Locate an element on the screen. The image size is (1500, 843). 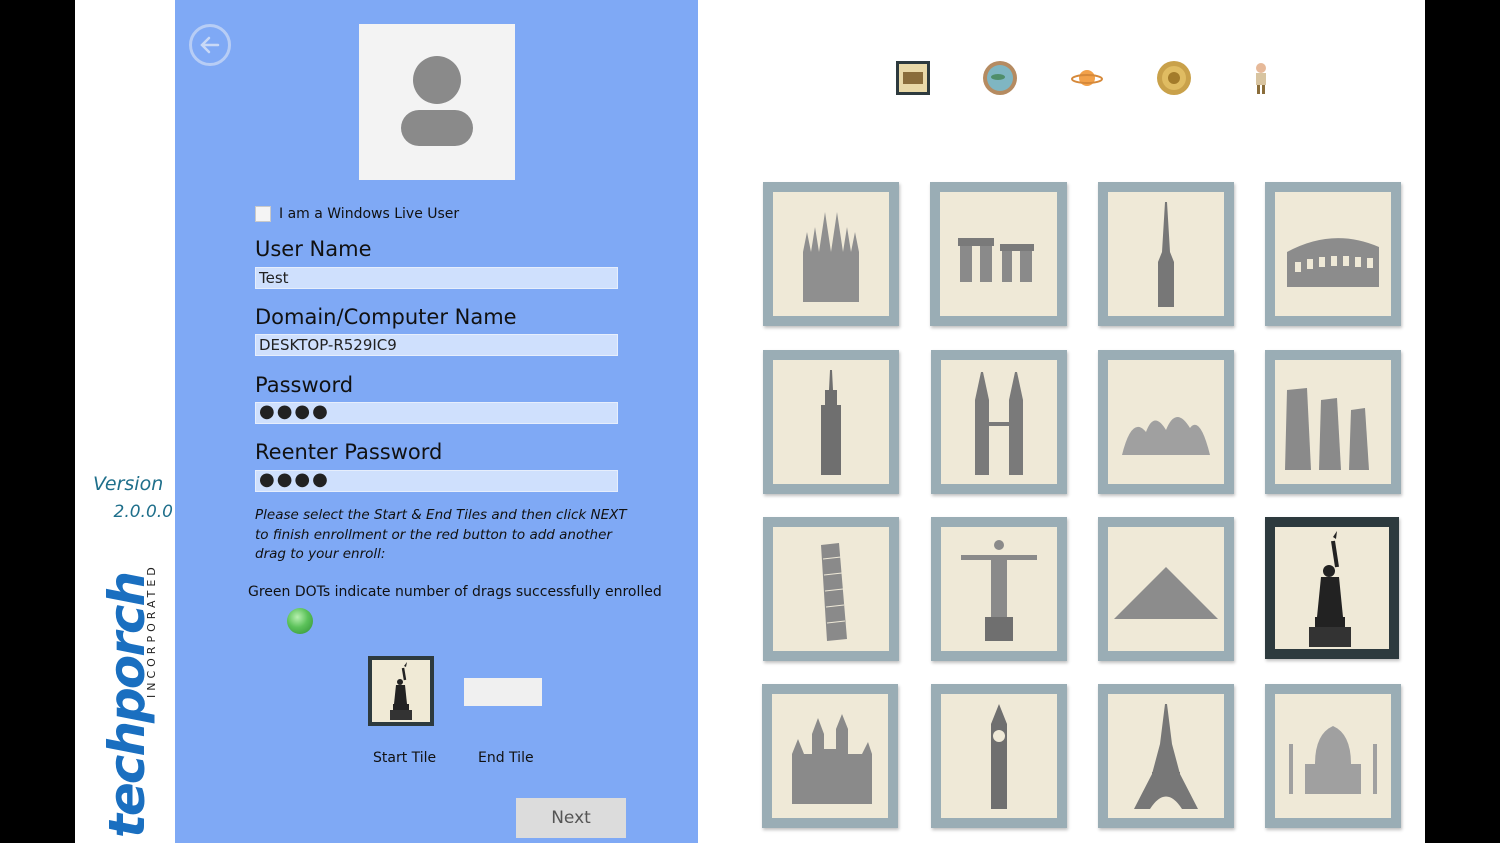
end-tile-caption: End Tile is located at coordinates (506, 758).